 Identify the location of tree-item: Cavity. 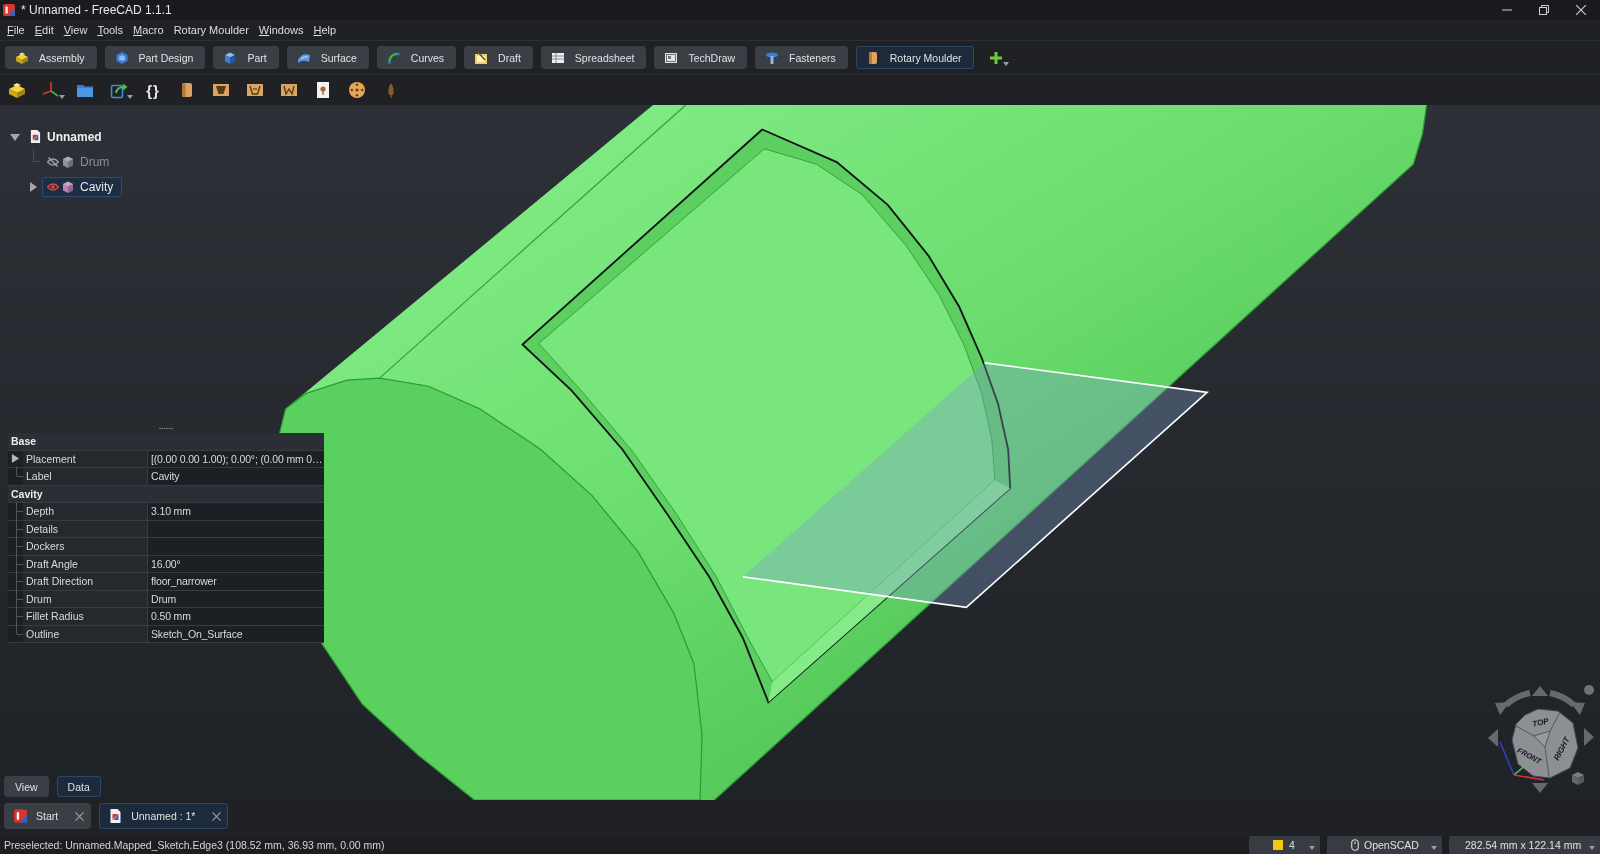
(82, 186).